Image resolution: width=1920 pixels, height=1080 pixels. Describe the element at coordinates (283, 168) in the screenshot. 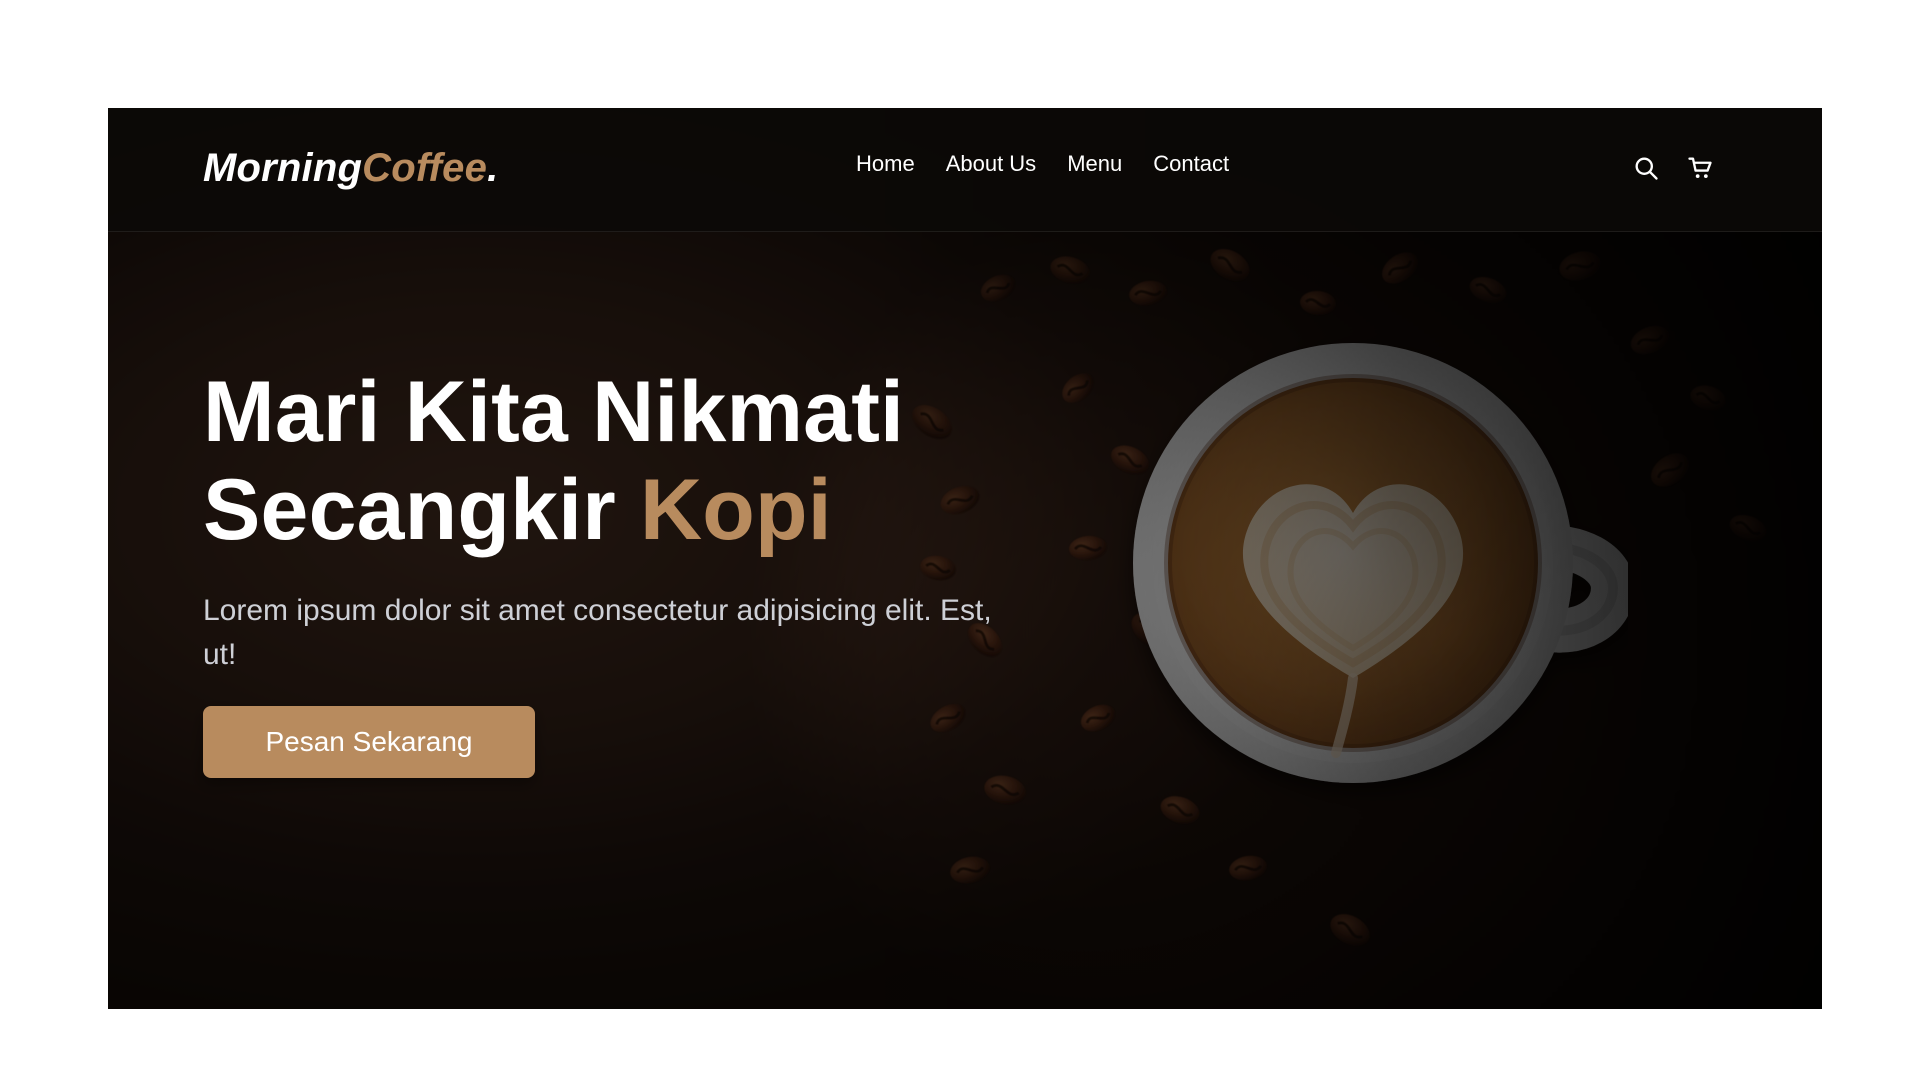

I see `brand-part-1: Morning` at that location.